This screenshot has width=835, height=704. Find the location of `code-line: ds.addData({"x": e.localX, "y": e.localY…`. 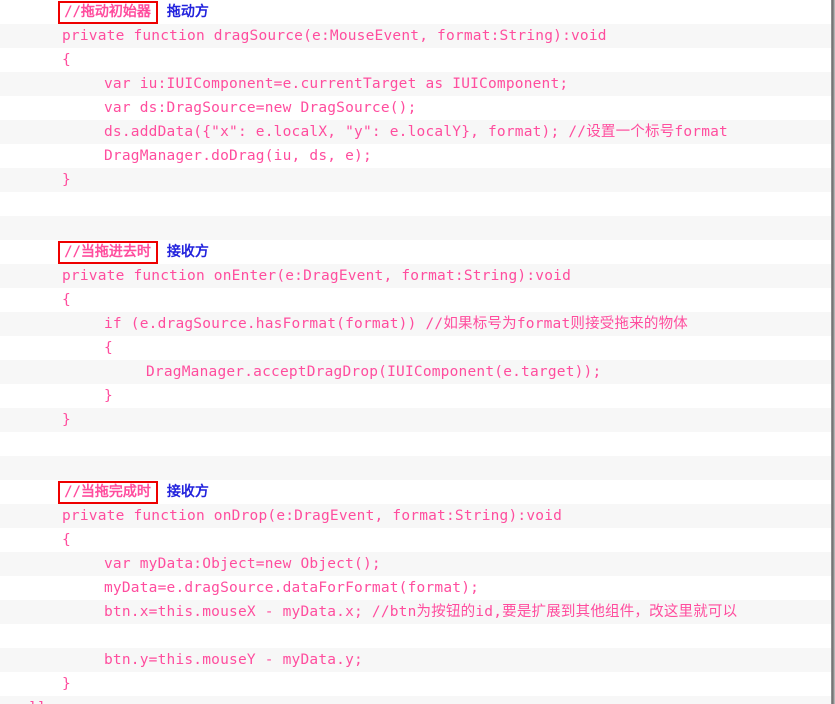

code-line: ds.addData({"x": e.localX, "y": e.localY… is located at coordinates (415, 132).